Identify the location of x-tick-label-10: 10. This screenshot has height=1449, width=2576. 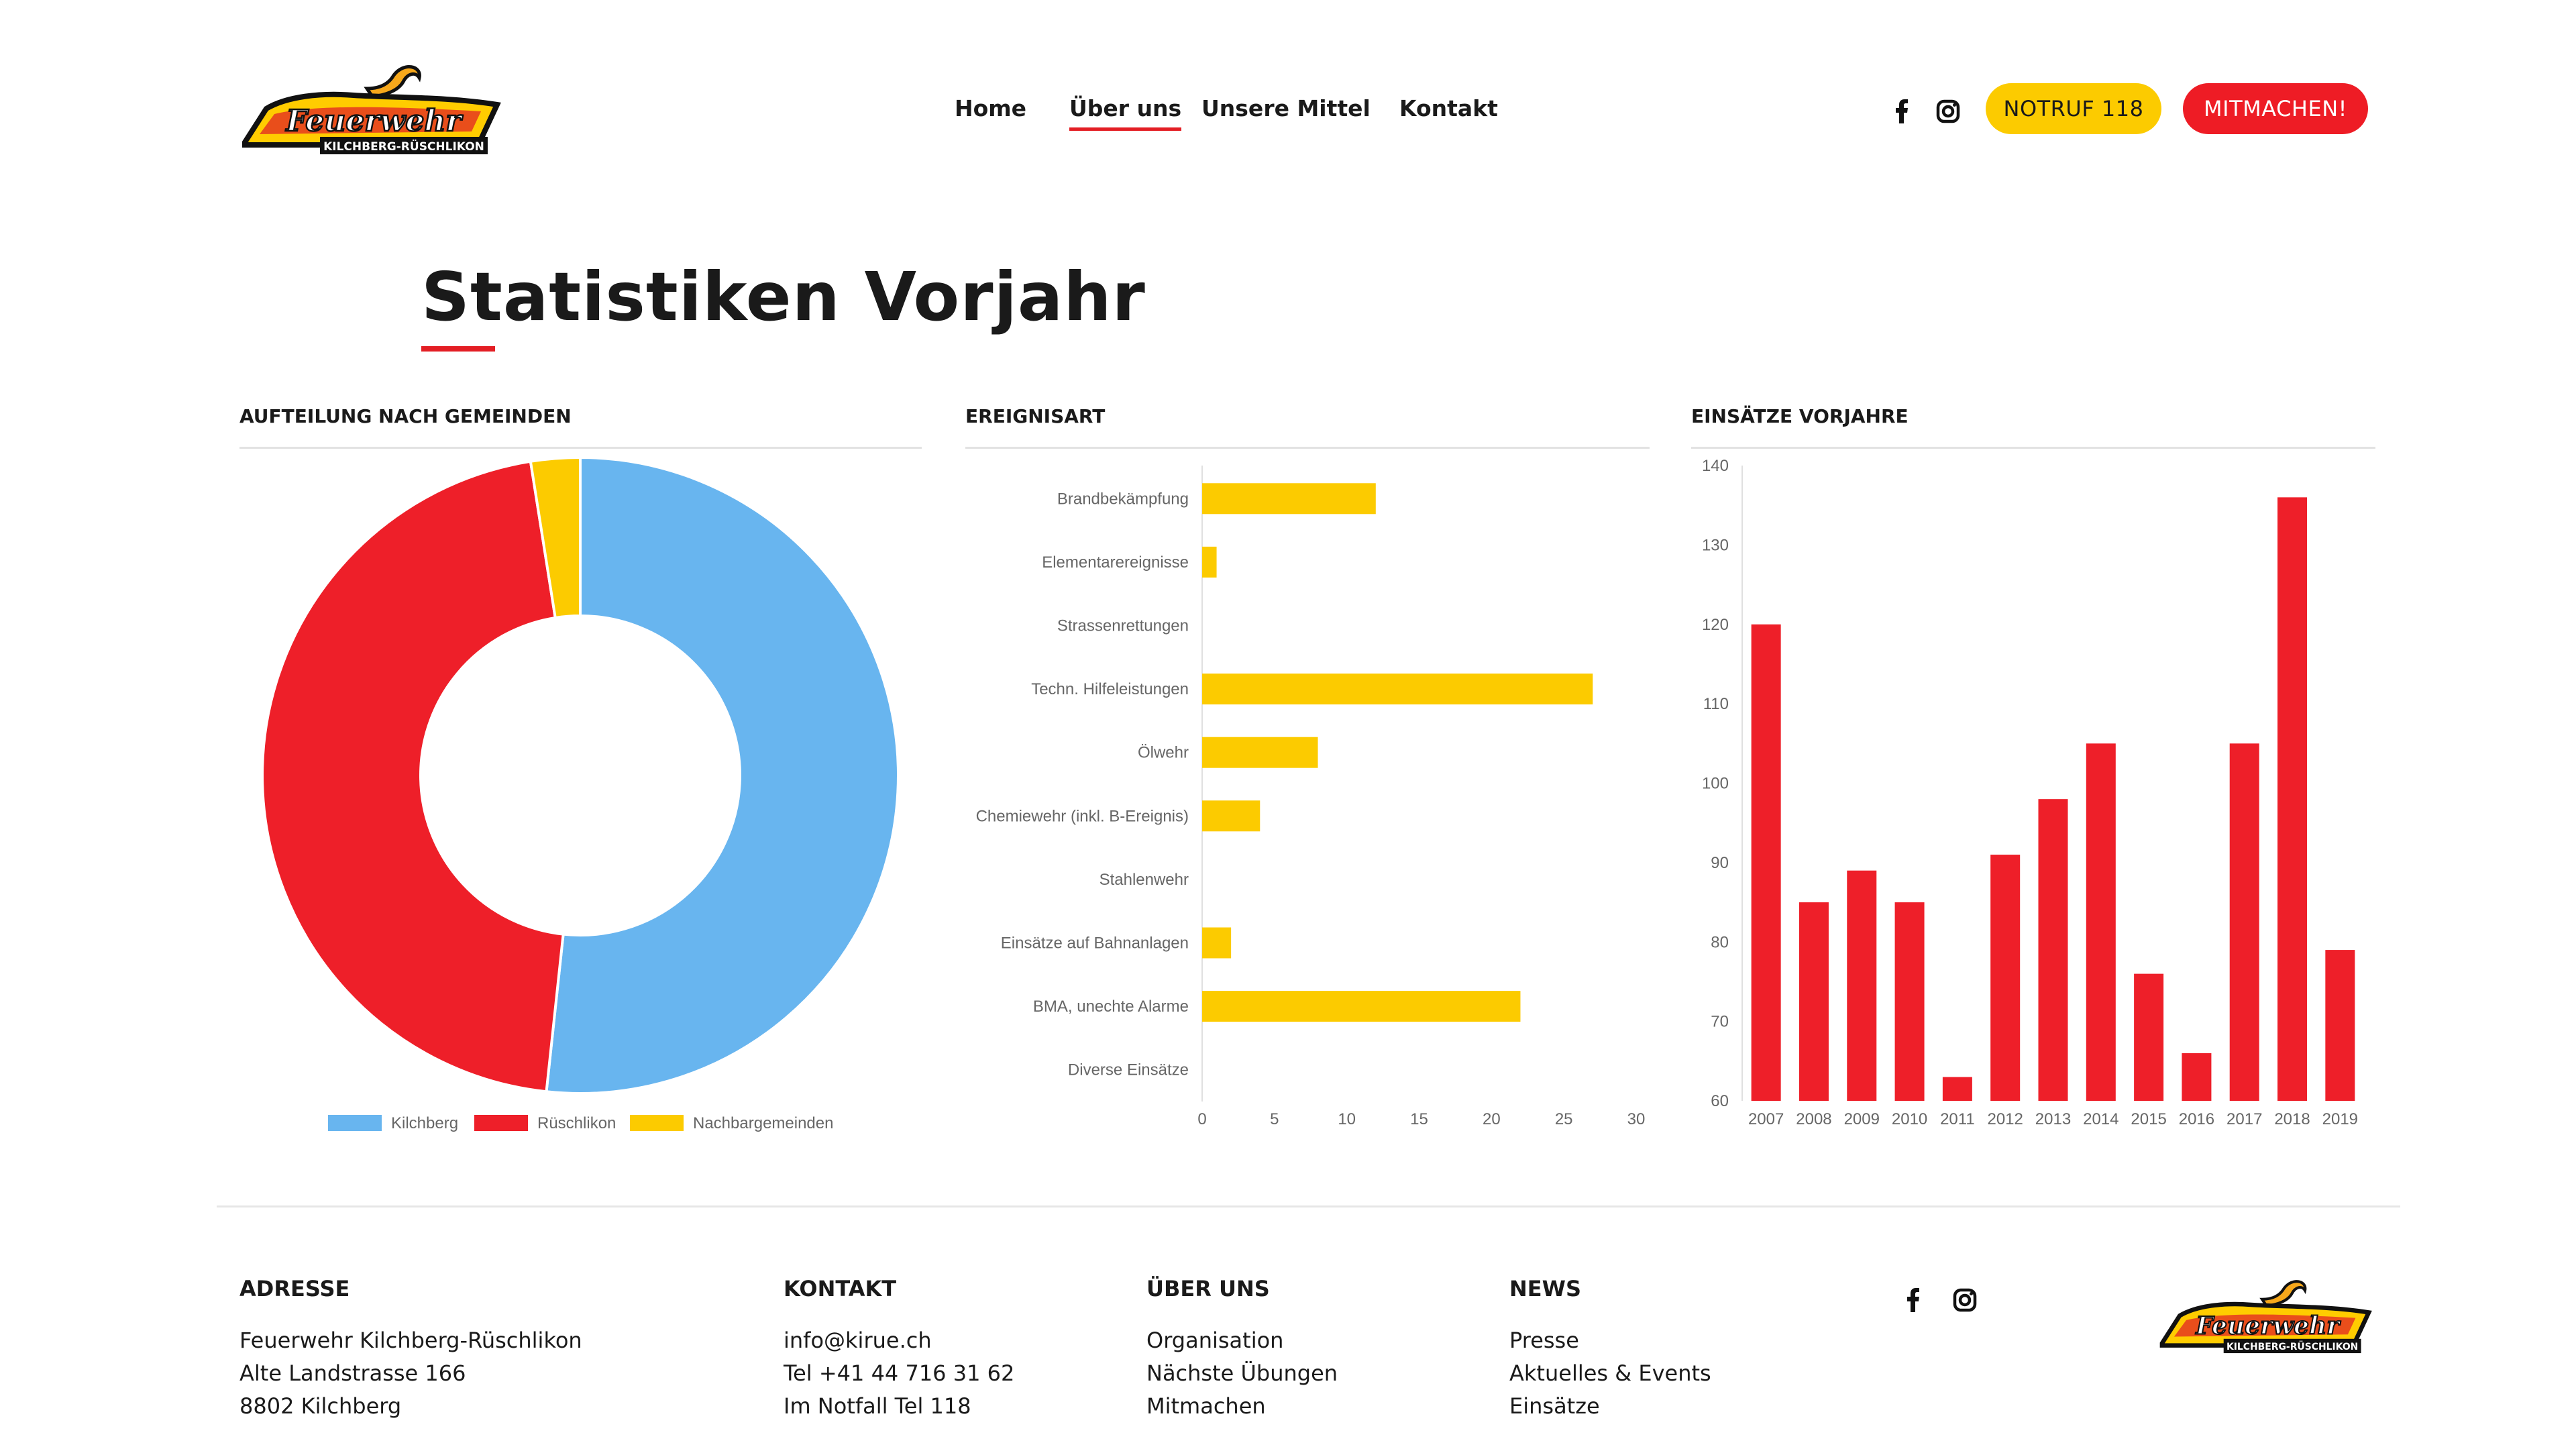
(1347, 1119).